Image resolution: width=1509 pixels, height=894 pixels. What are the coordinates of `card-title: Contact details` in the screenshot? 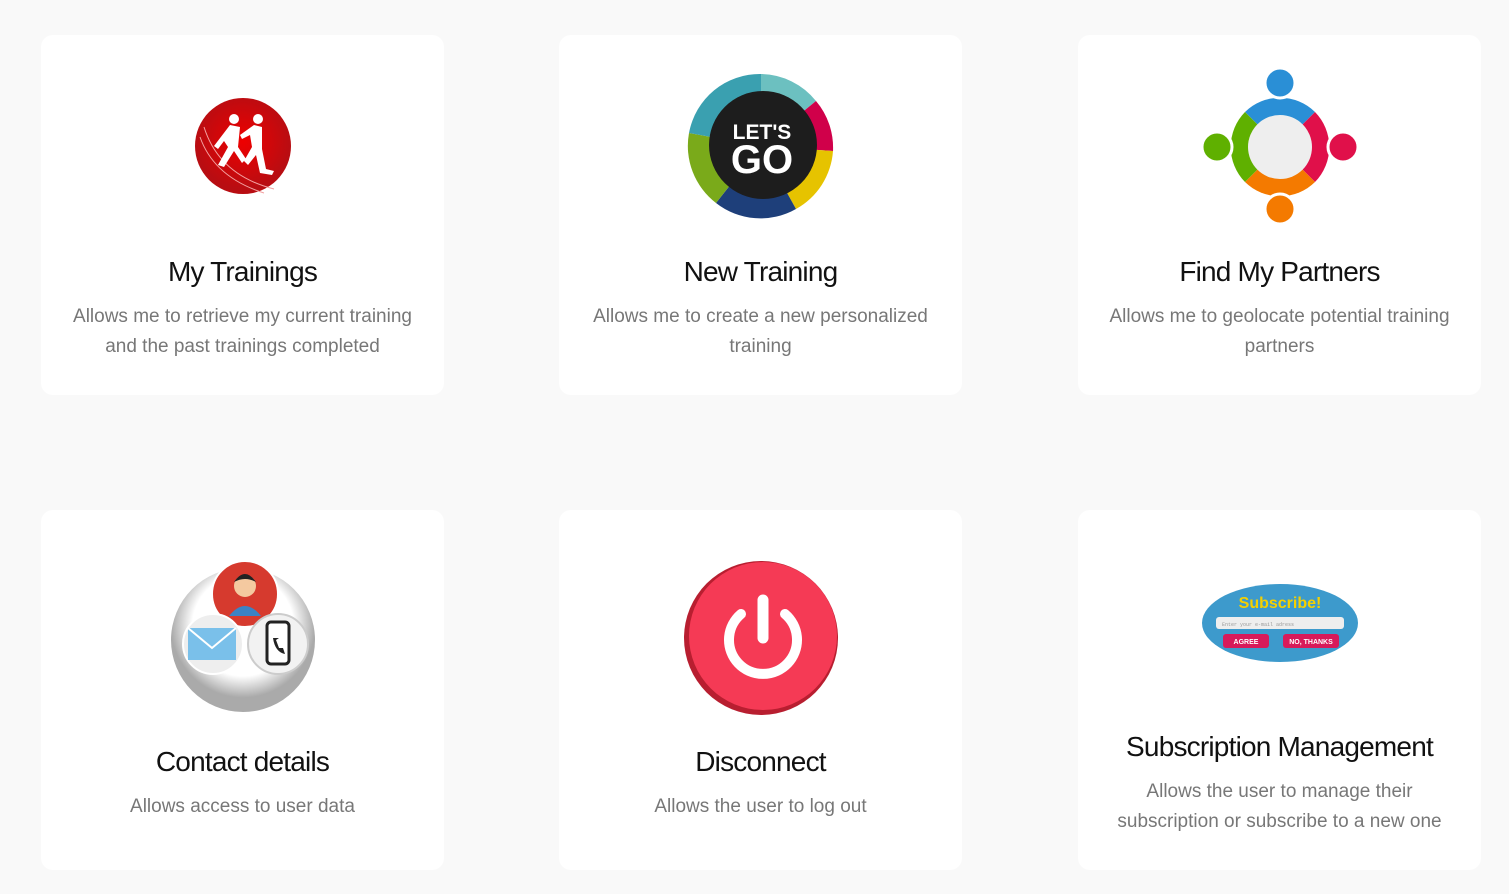 It's located at (242, 761).